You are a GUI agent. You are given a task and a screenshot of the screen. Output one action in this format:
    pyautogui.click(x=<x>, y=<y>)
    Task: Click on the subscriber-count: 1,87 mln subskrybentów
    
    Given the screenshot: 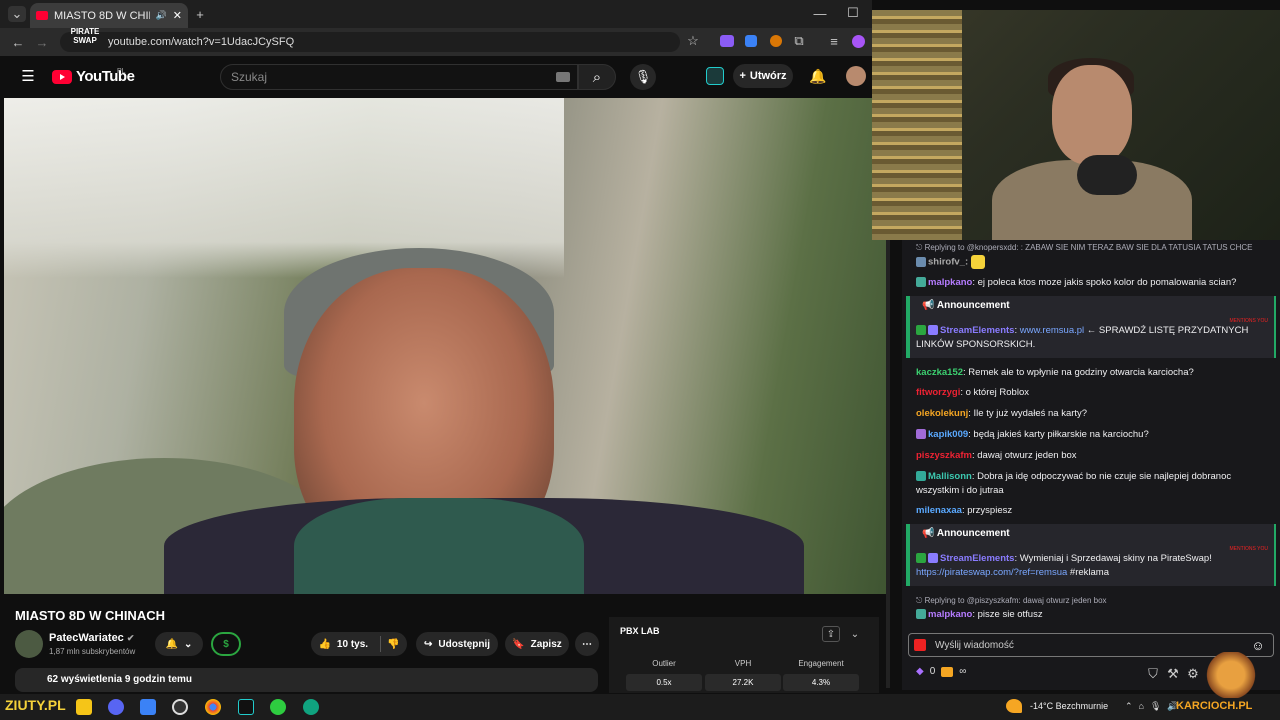 What is the action you would take?
    pyautogui.click(x=92, y=651)
    